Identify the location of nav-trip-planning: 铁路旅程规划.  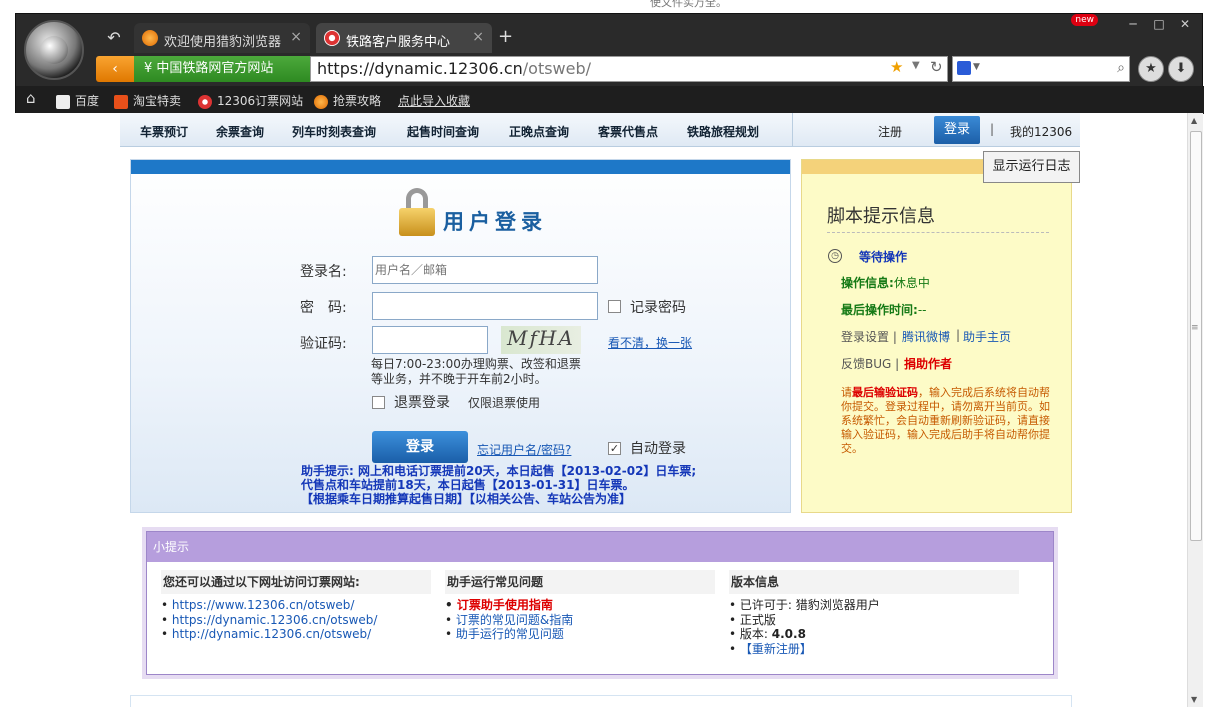
(723, 131).